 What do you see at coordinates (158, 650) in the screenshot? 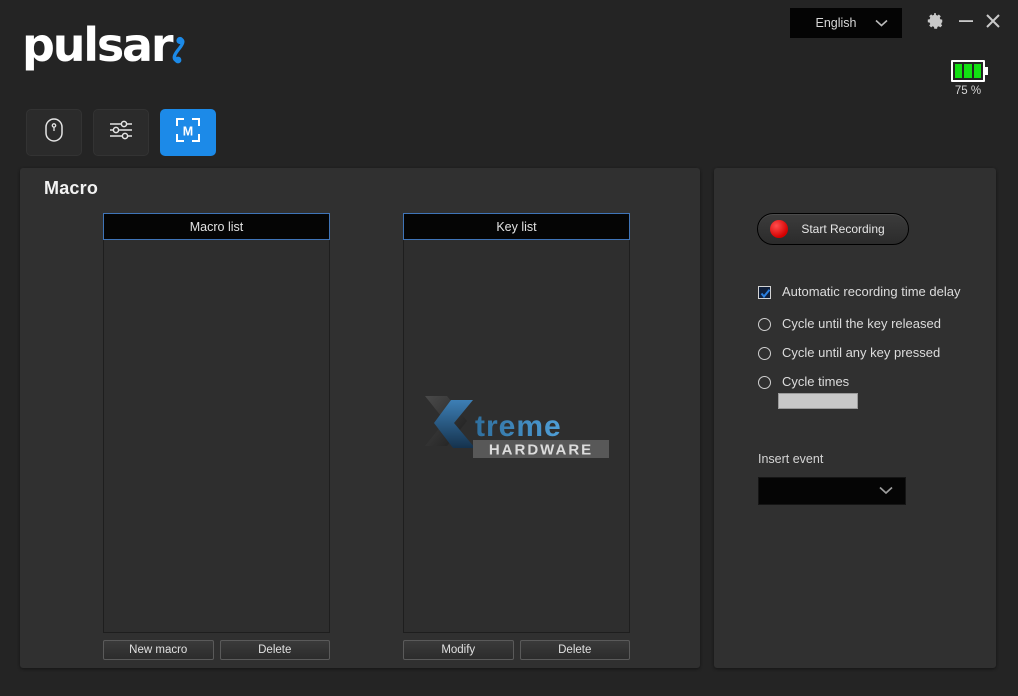
I see `new-macro-button: New macro` at bounding box center [158, 650].